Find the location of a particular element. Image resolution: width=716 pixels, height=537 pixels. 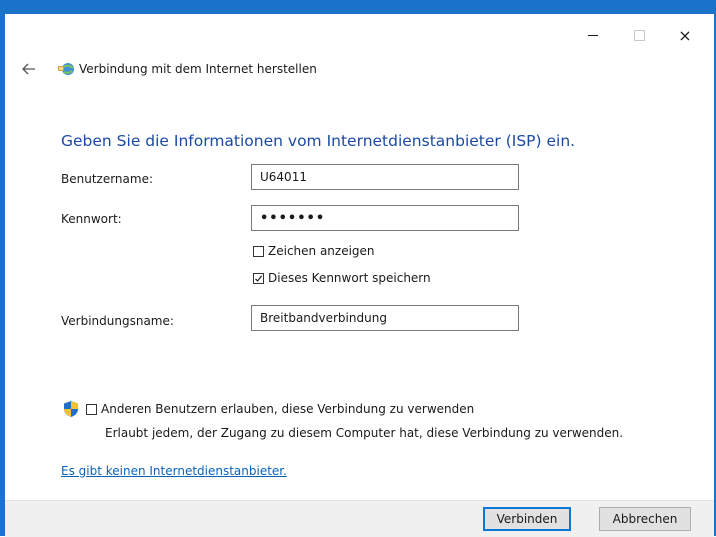

maximize-button is located at coordinates (639, 35).